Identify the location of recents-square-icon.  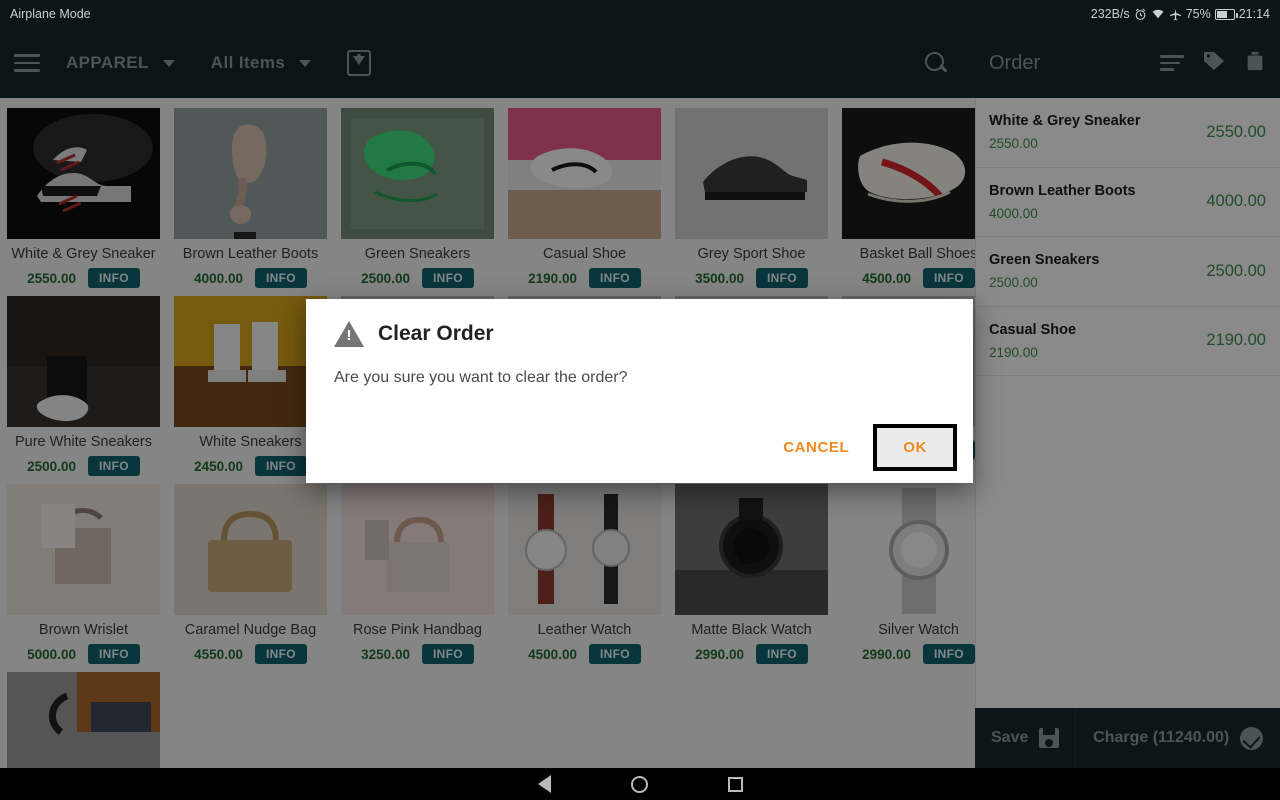
(735, 784).